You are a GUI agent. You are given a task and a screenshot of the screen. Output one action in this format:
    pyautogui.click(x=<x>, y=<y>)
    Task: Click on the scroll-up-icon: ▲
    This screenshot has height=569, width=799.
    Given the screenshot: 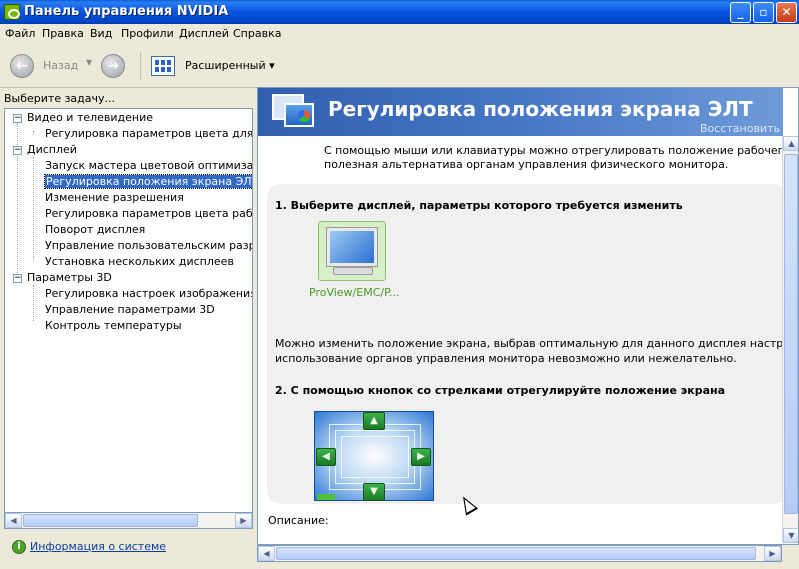 What is the action you would take?
    pyautogui.click(x=790, y=143)
    